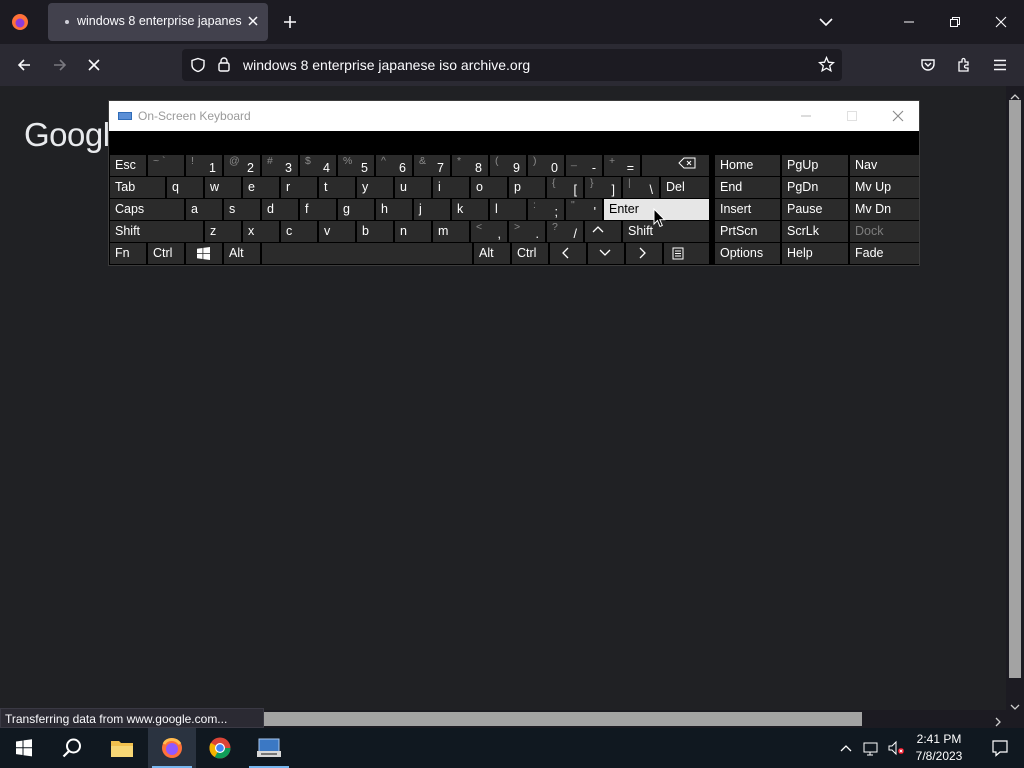  What do you see at coordinates (413, 231) in the screenshot?
I see `key-n: n` at bounding box center [413, 231].